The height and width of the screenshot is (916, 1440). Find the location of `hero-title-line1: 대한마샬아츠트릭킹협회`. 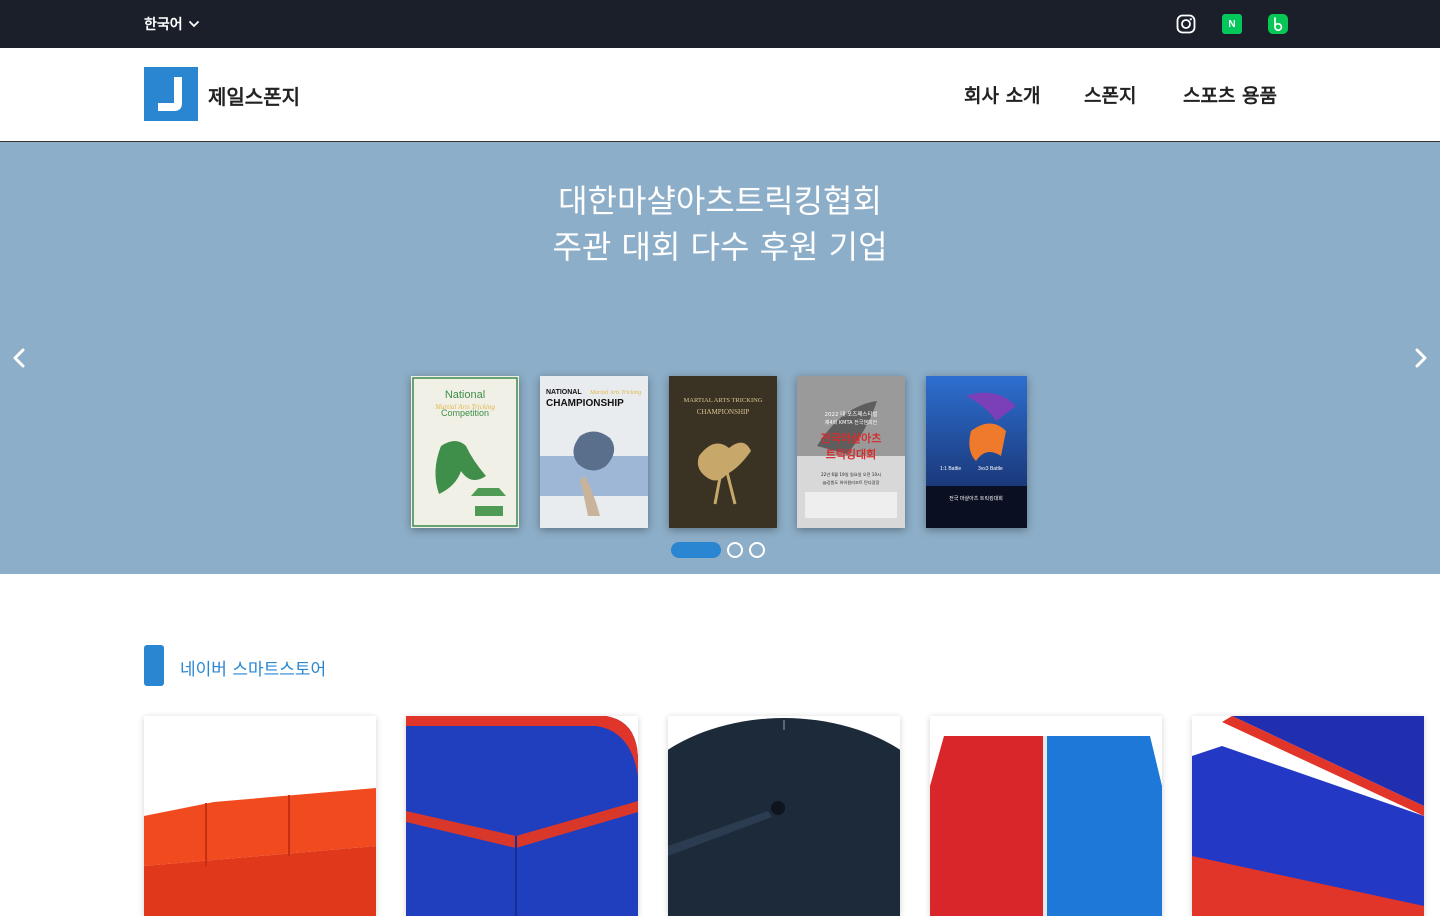

hero-title-line1: 대한마샬아츠트릭킹협회 is located at coordinates (720, 201).